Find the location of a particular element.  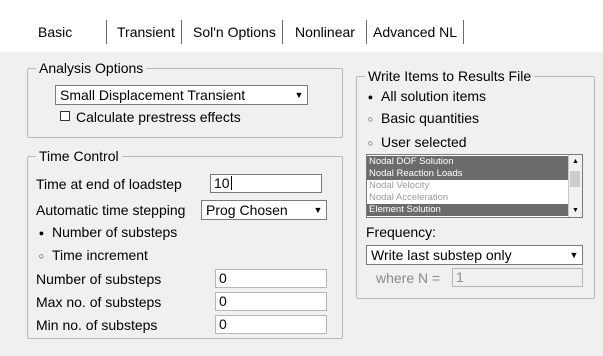

auto-step-label: Automatic time stepping is located at coordinates (111, 210).